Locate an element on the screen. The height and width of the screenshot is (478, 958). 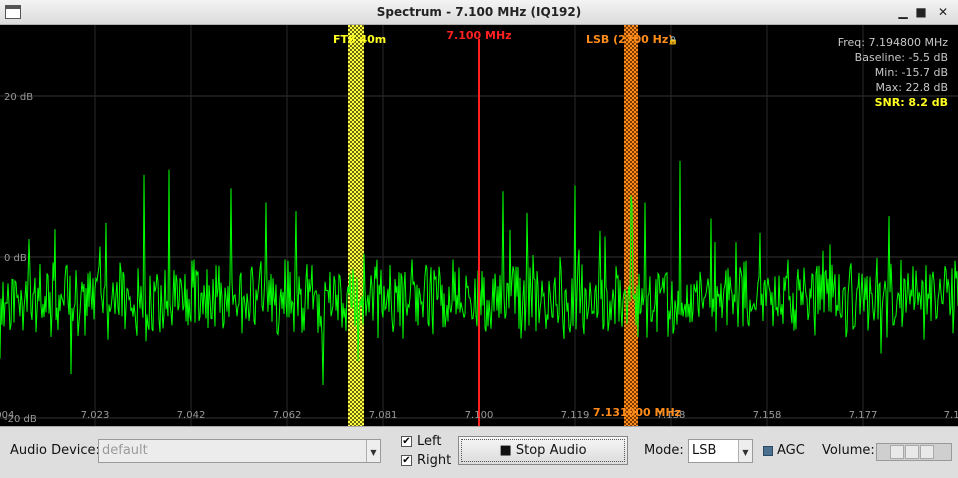
lsb-label: LSB (2700 Hz) is located at coordinates (629, 39).